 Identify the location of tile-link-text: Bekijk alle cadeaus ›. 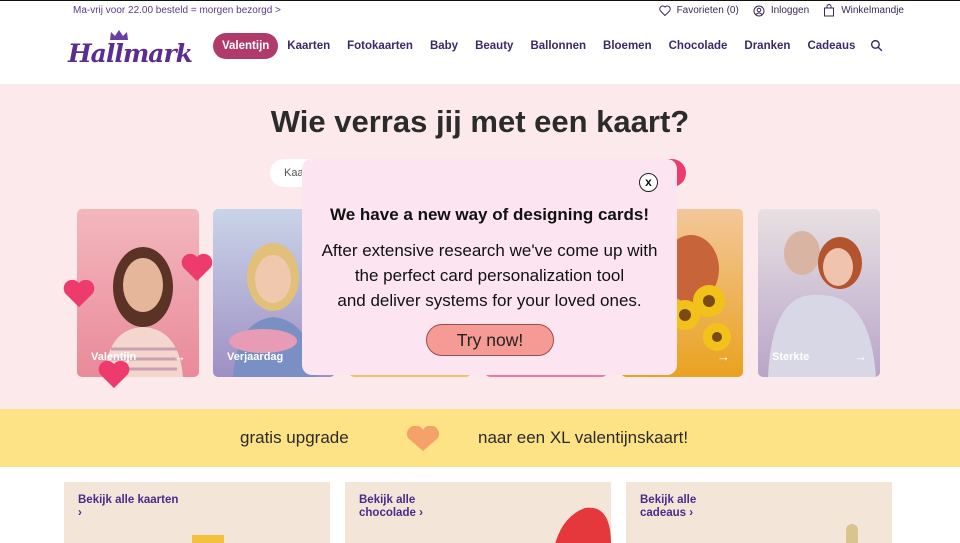
(668, 506).